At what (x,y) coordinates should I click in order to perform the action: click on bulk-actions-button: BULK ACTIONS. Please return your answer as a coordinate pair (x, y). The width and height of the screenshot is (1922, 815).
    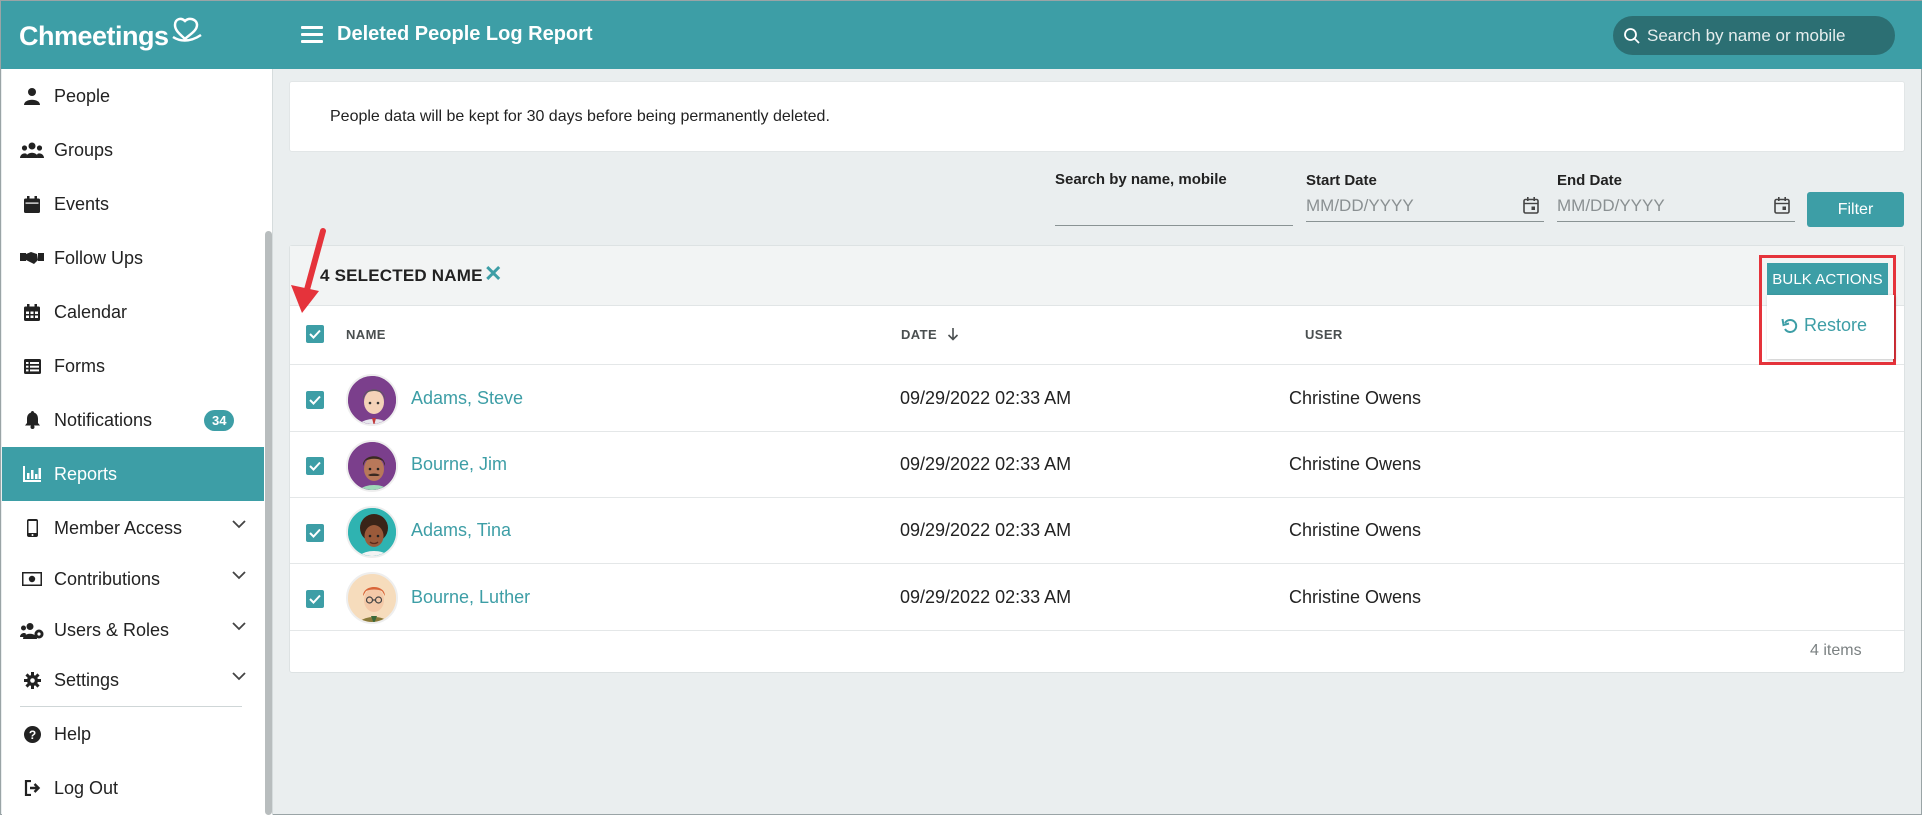
    Looking at the image, I should click on (1827, 279).